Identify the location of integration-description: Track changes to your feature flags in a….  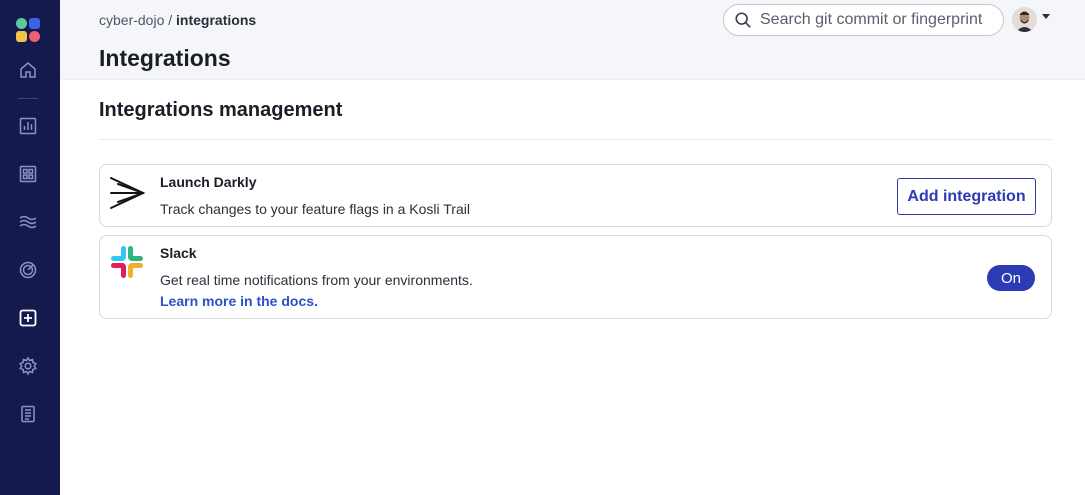
(315, 209).